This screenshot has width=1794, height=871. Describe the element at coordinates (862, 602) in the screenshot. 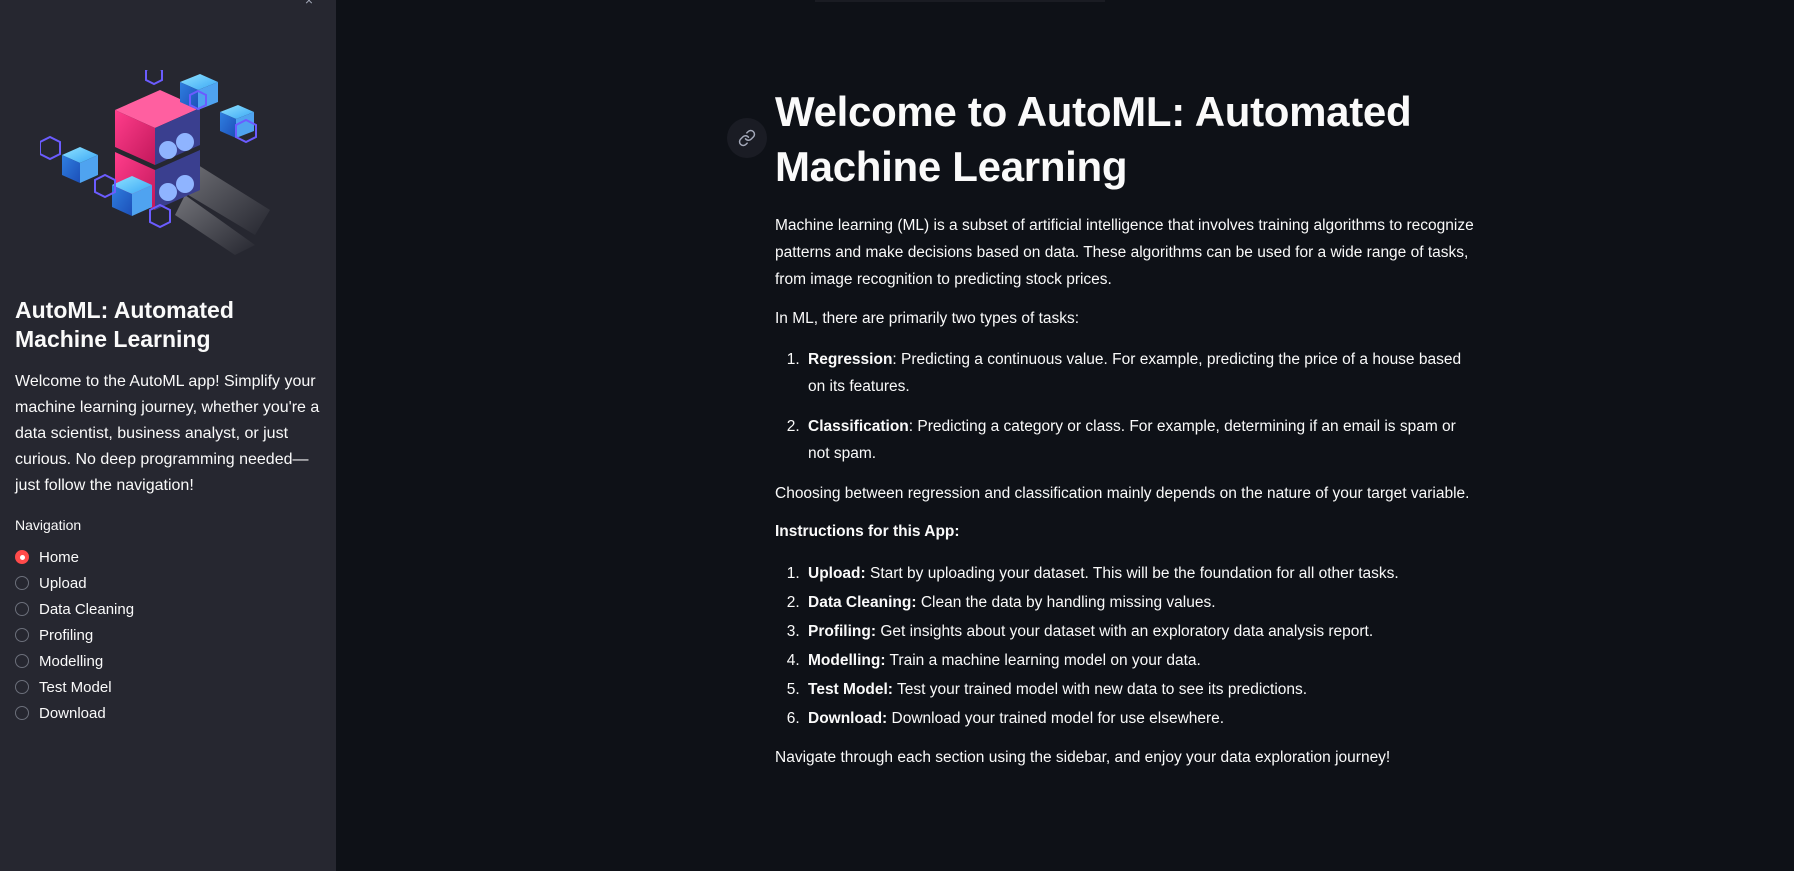

I see `instruction-term: Data Cleaning:` at that location.